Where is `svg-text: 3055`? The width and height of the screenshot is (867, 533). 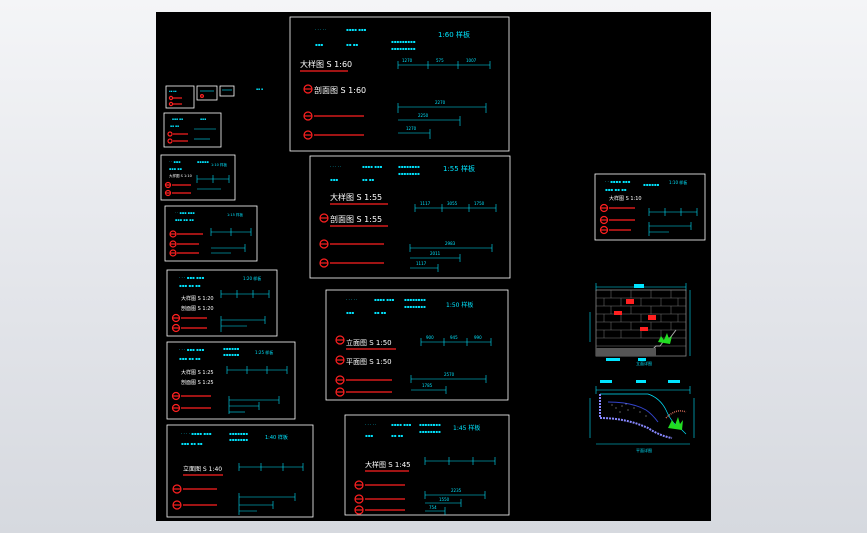 svg-text: 3055 is located at coordinates (452, 203).